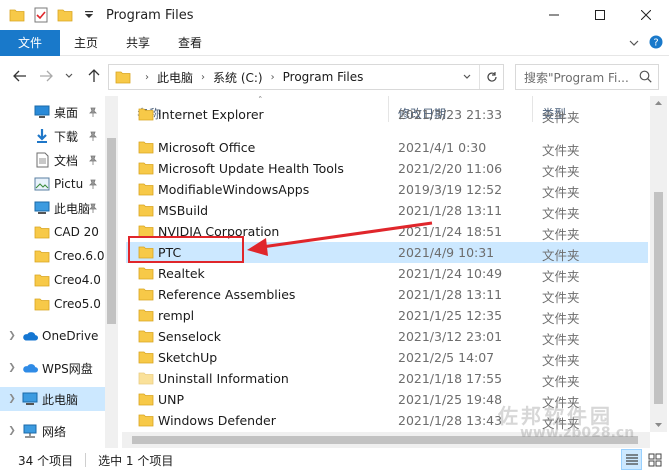 The height and width of the screenshot is (472, 669). What do you see at coordinates (175, 77) in the screenshot?
I see `breadcrumb-this-pc: 此电脑` at bounding box center [175, 77].